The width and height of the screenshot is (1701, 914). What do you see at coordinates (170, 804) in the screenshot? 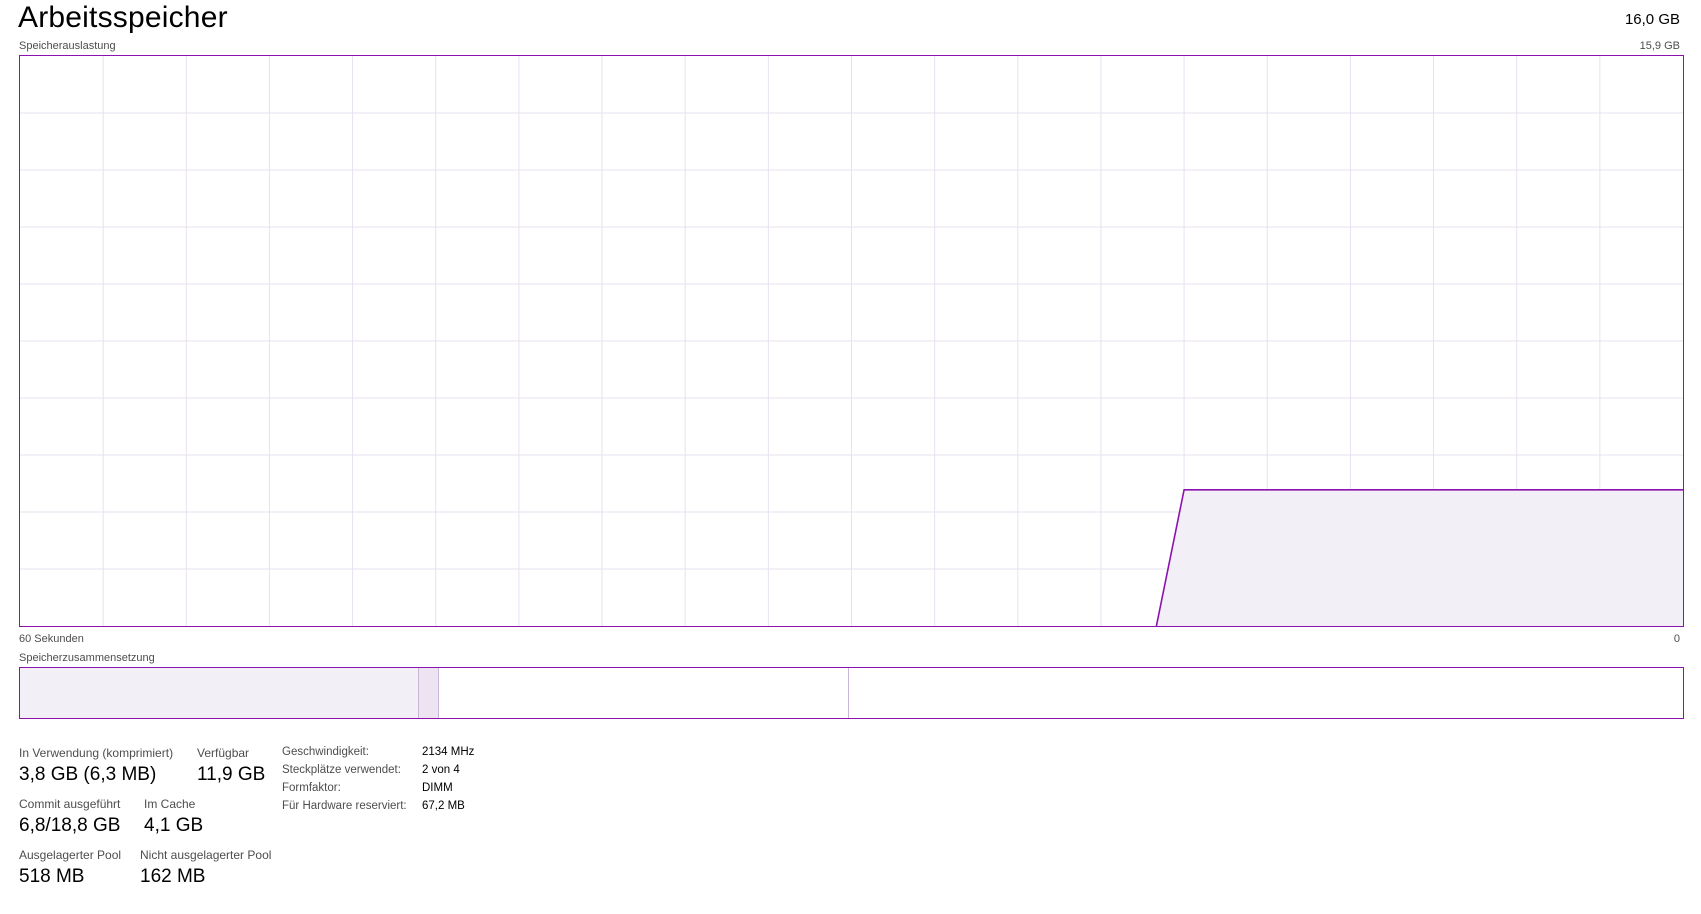
I see `cached-label: Im Cache` at bounding box center [170, 804].